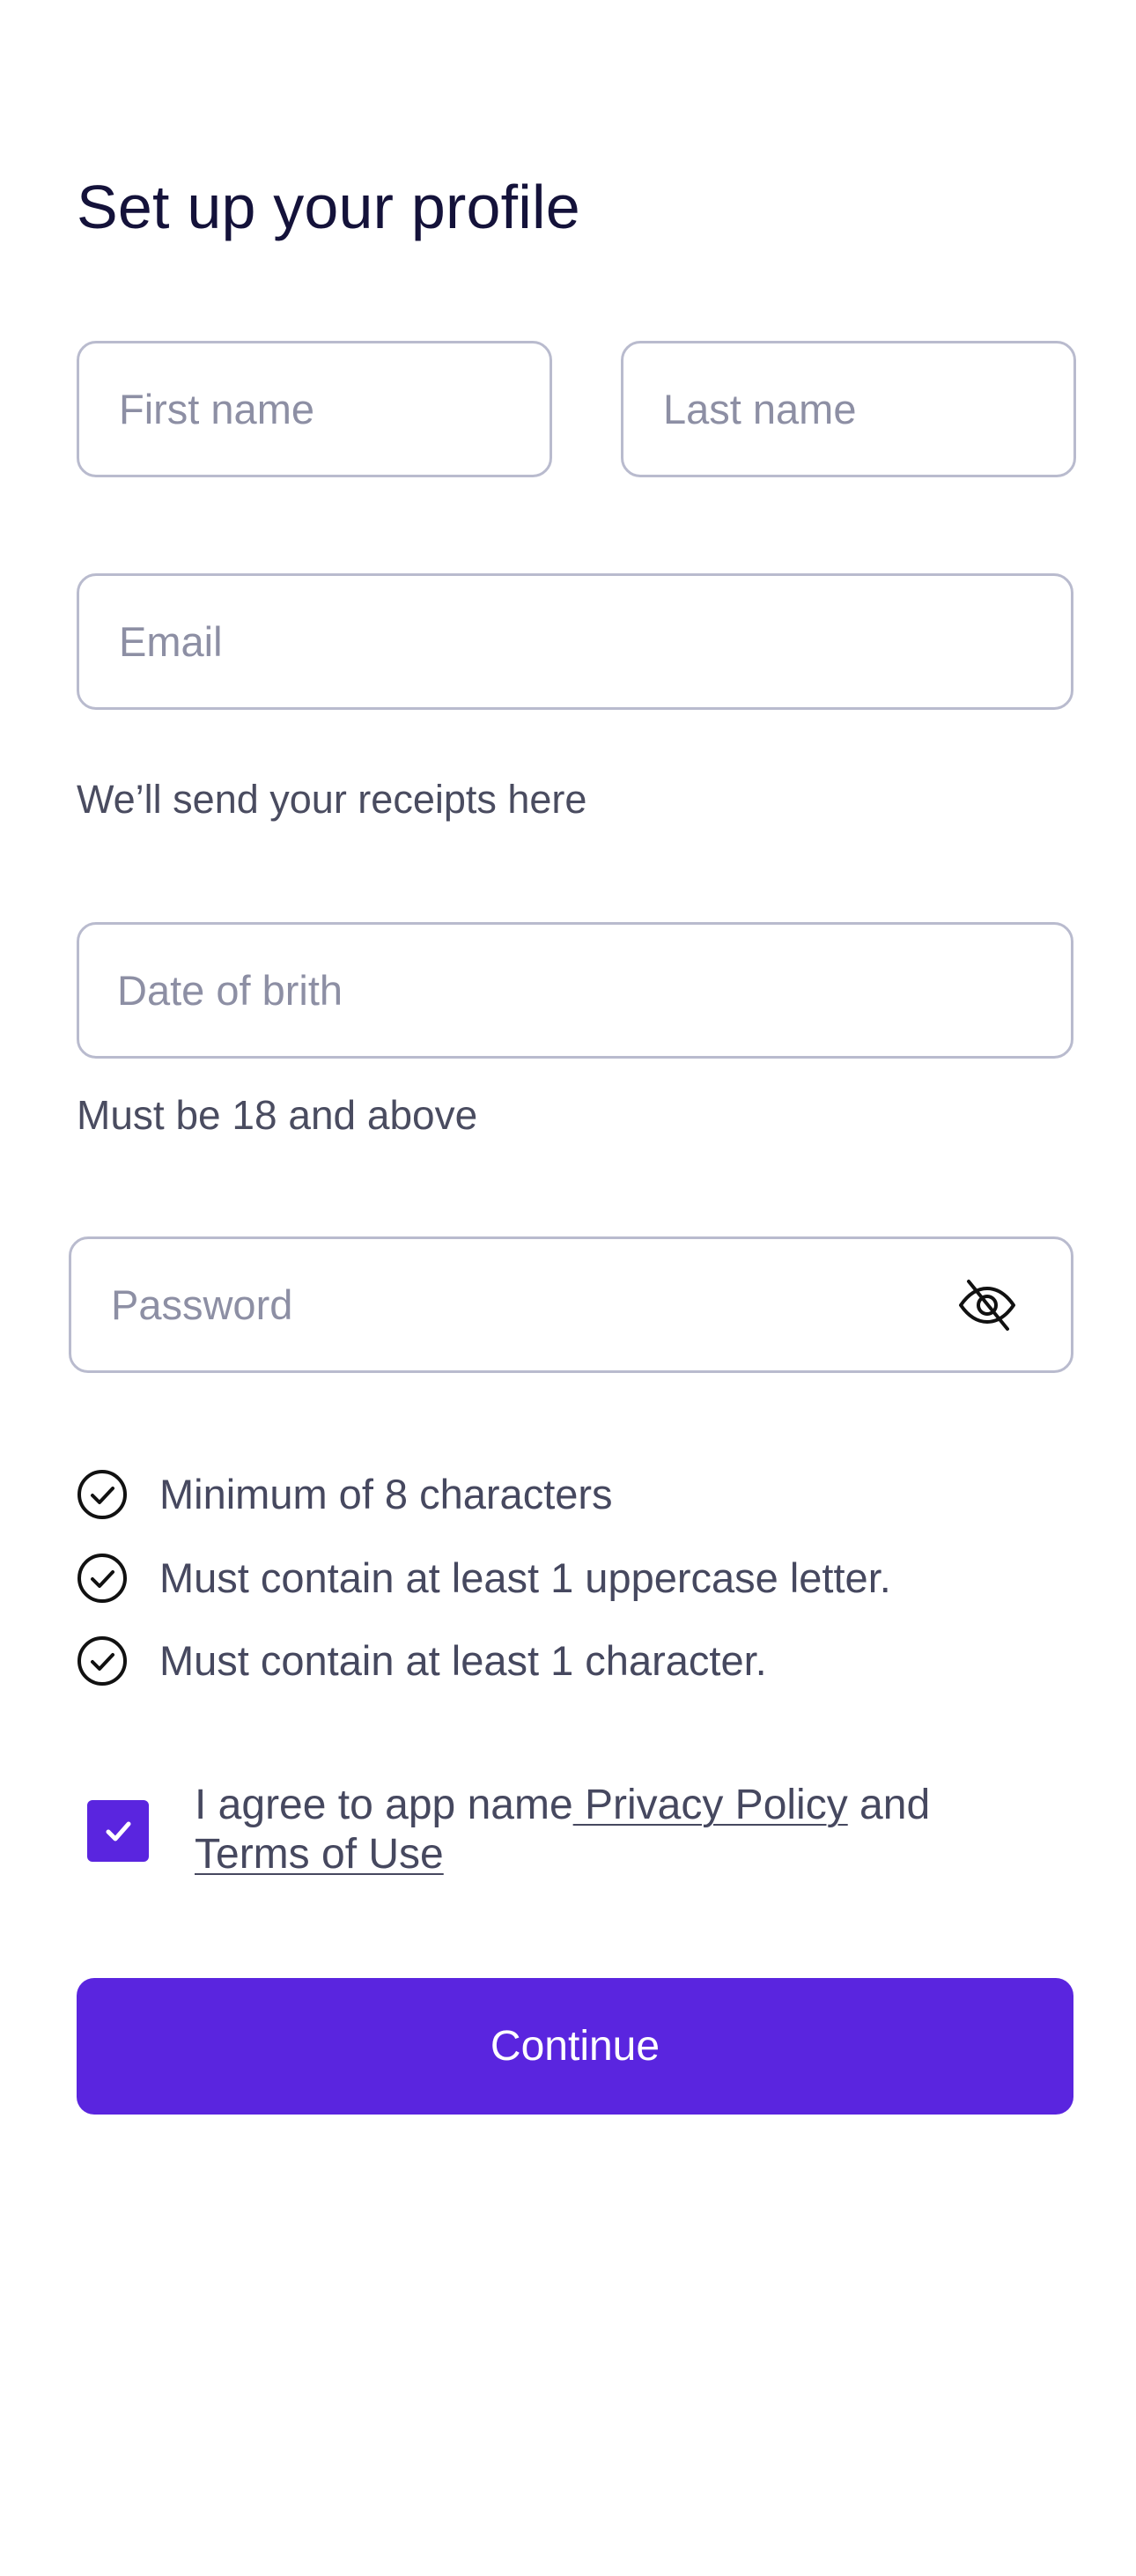 The image size is (1136, 2576). Describe the element at coordinates (760, 409) in the screenshot. I see `last-name-placeholder: Last name` at that location.